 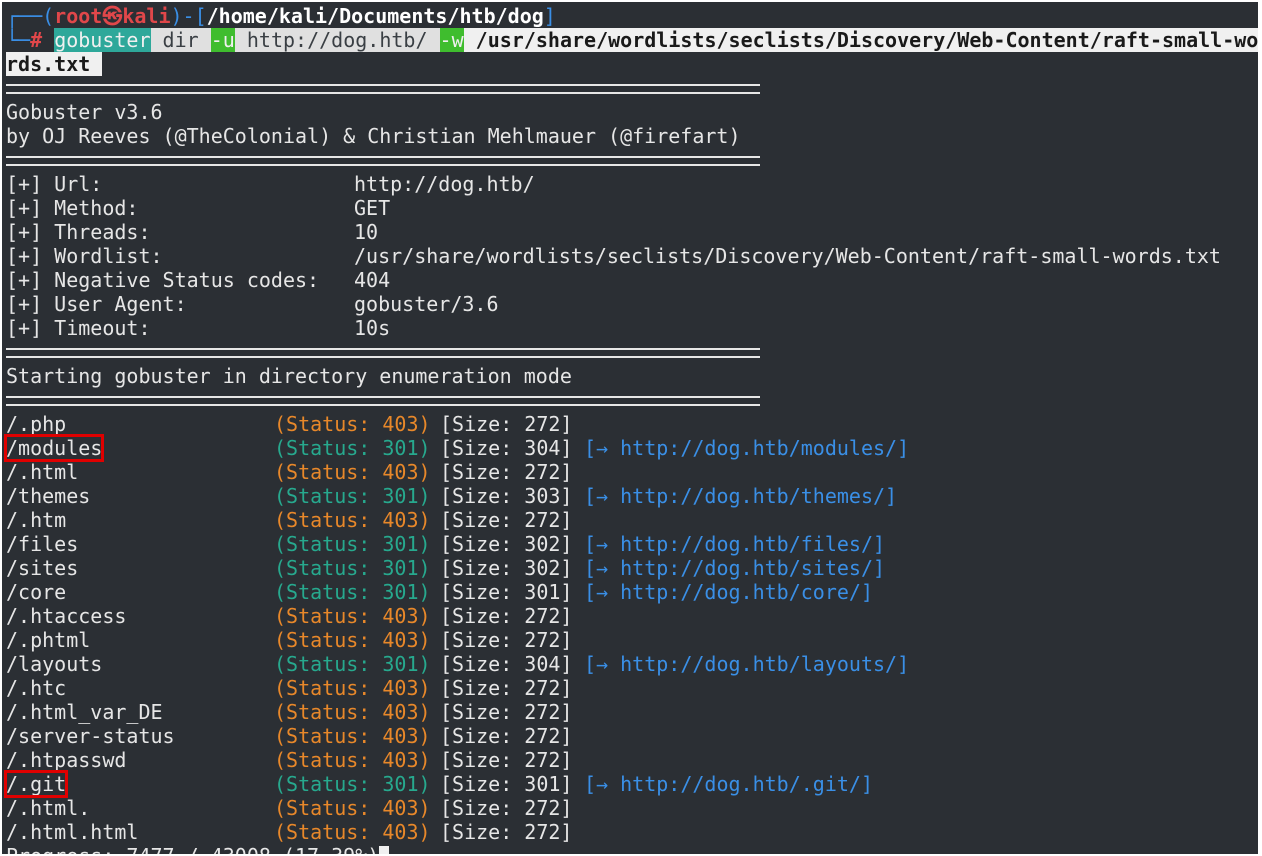 I want to click on prompt-path: /home/kali/Documents/htb/dog, so click(x=375, y=16).